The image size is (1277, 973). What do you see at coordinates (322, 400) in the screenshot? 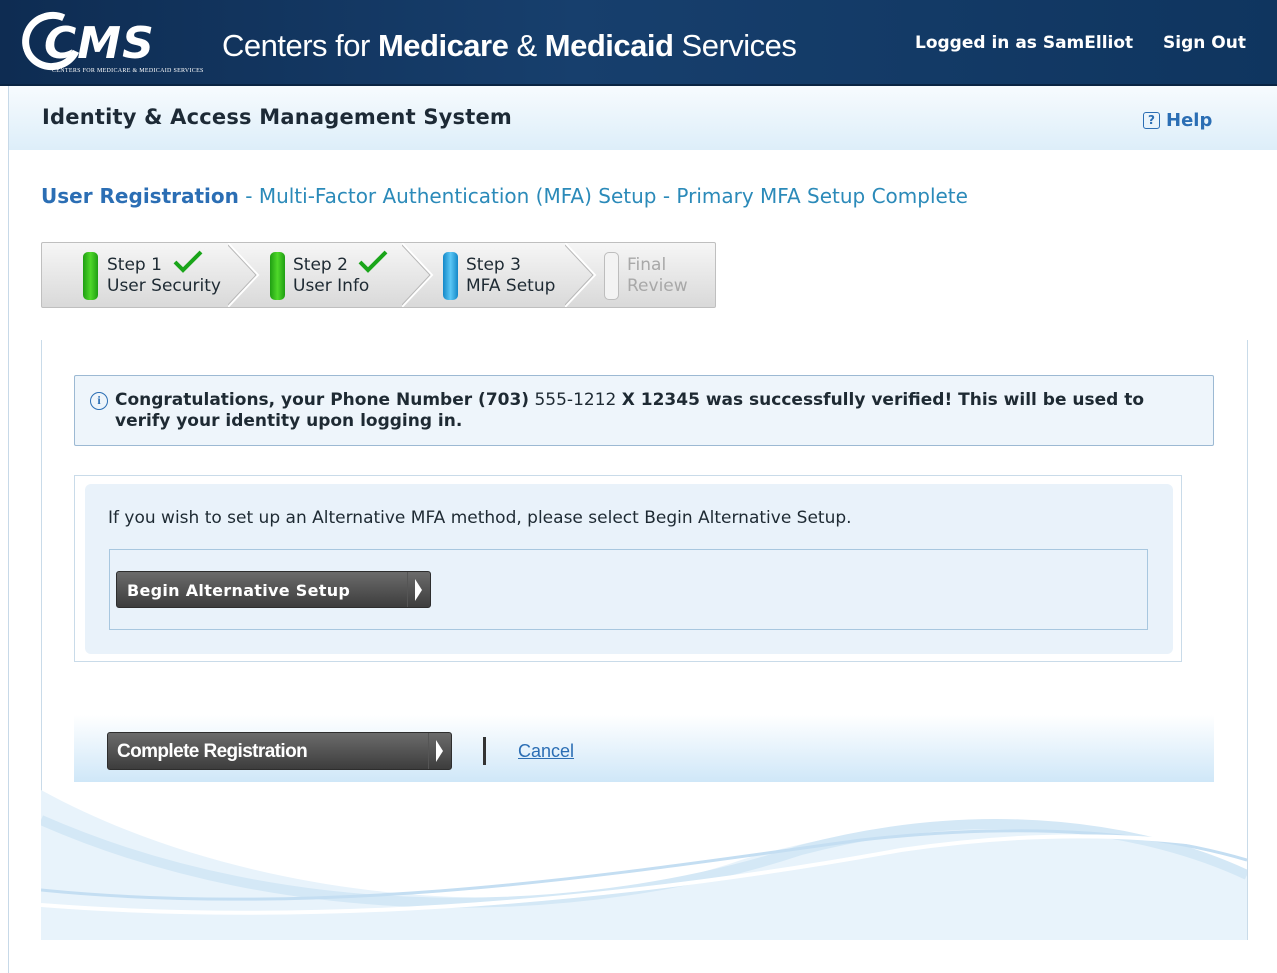
I see `notice-text-a: Congratulations, your Phone Number (703)` at bounding box center [322, 400].